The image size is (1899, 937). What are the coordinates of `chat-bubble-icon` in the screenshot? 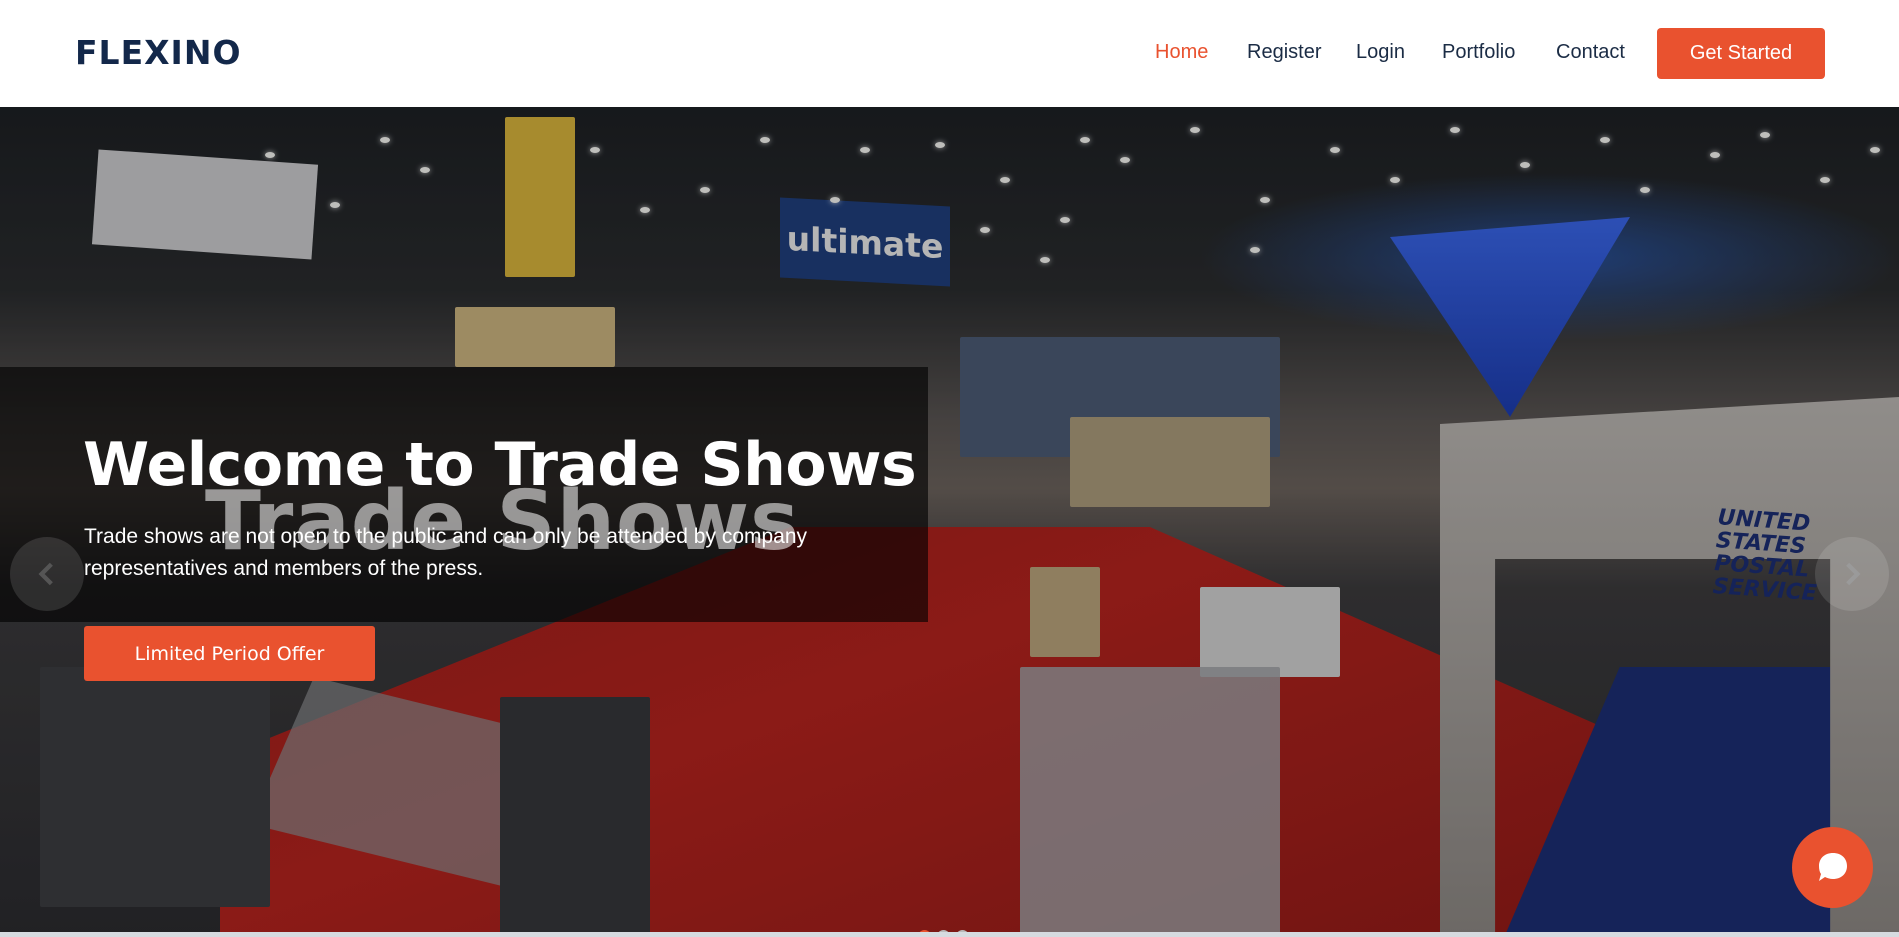 It's located at (1832, 866).